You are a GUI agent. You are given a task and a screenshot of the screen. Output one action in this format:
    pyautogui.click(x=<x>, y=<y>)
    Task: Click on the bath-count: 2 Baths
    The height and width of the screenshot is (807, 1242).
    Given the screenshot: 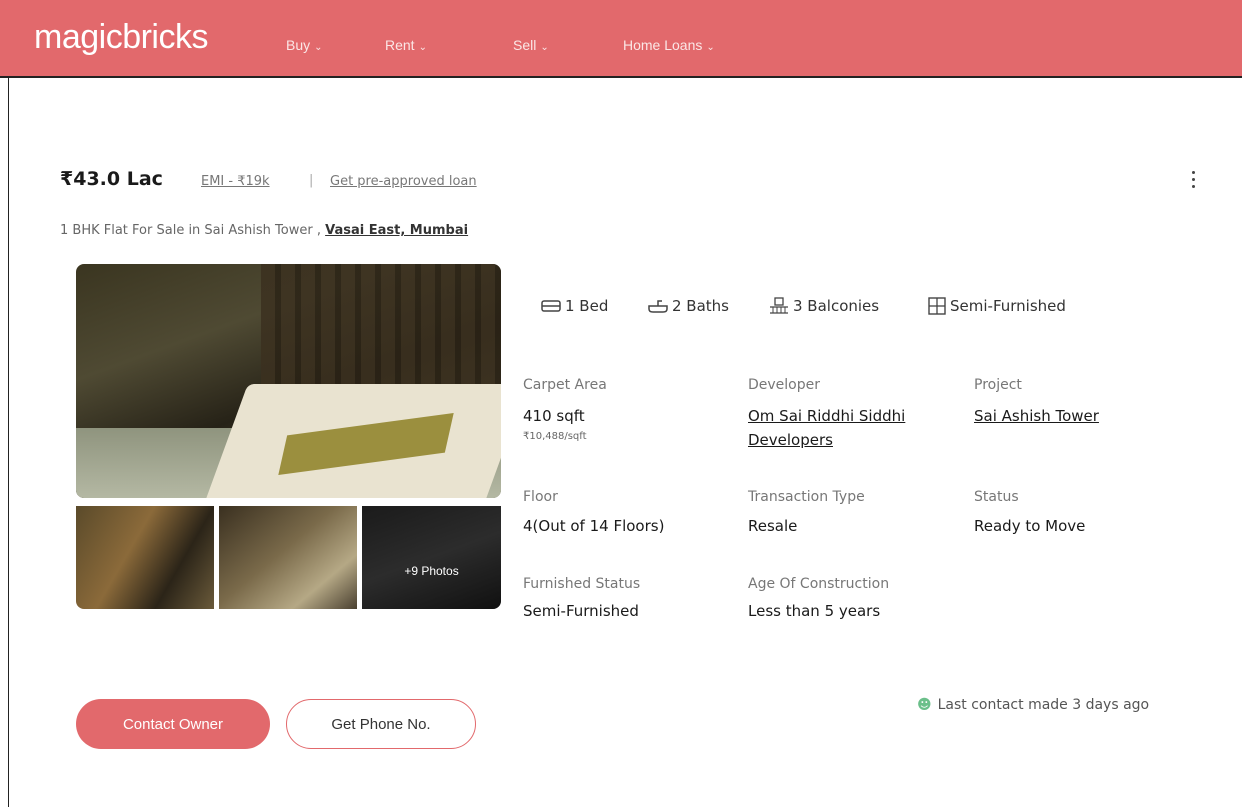 What is the action you would take?
    pyautogui.click(x=700, y=306)
    